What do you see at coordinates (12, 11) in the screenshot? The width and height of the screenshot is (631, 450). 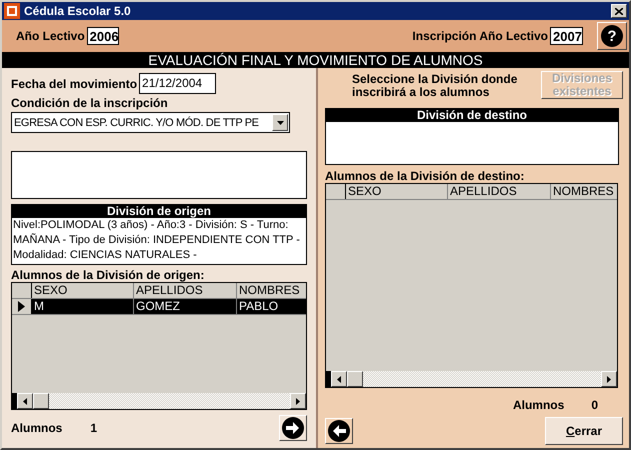 I see `app-icon` at bounding box center [12, 11].